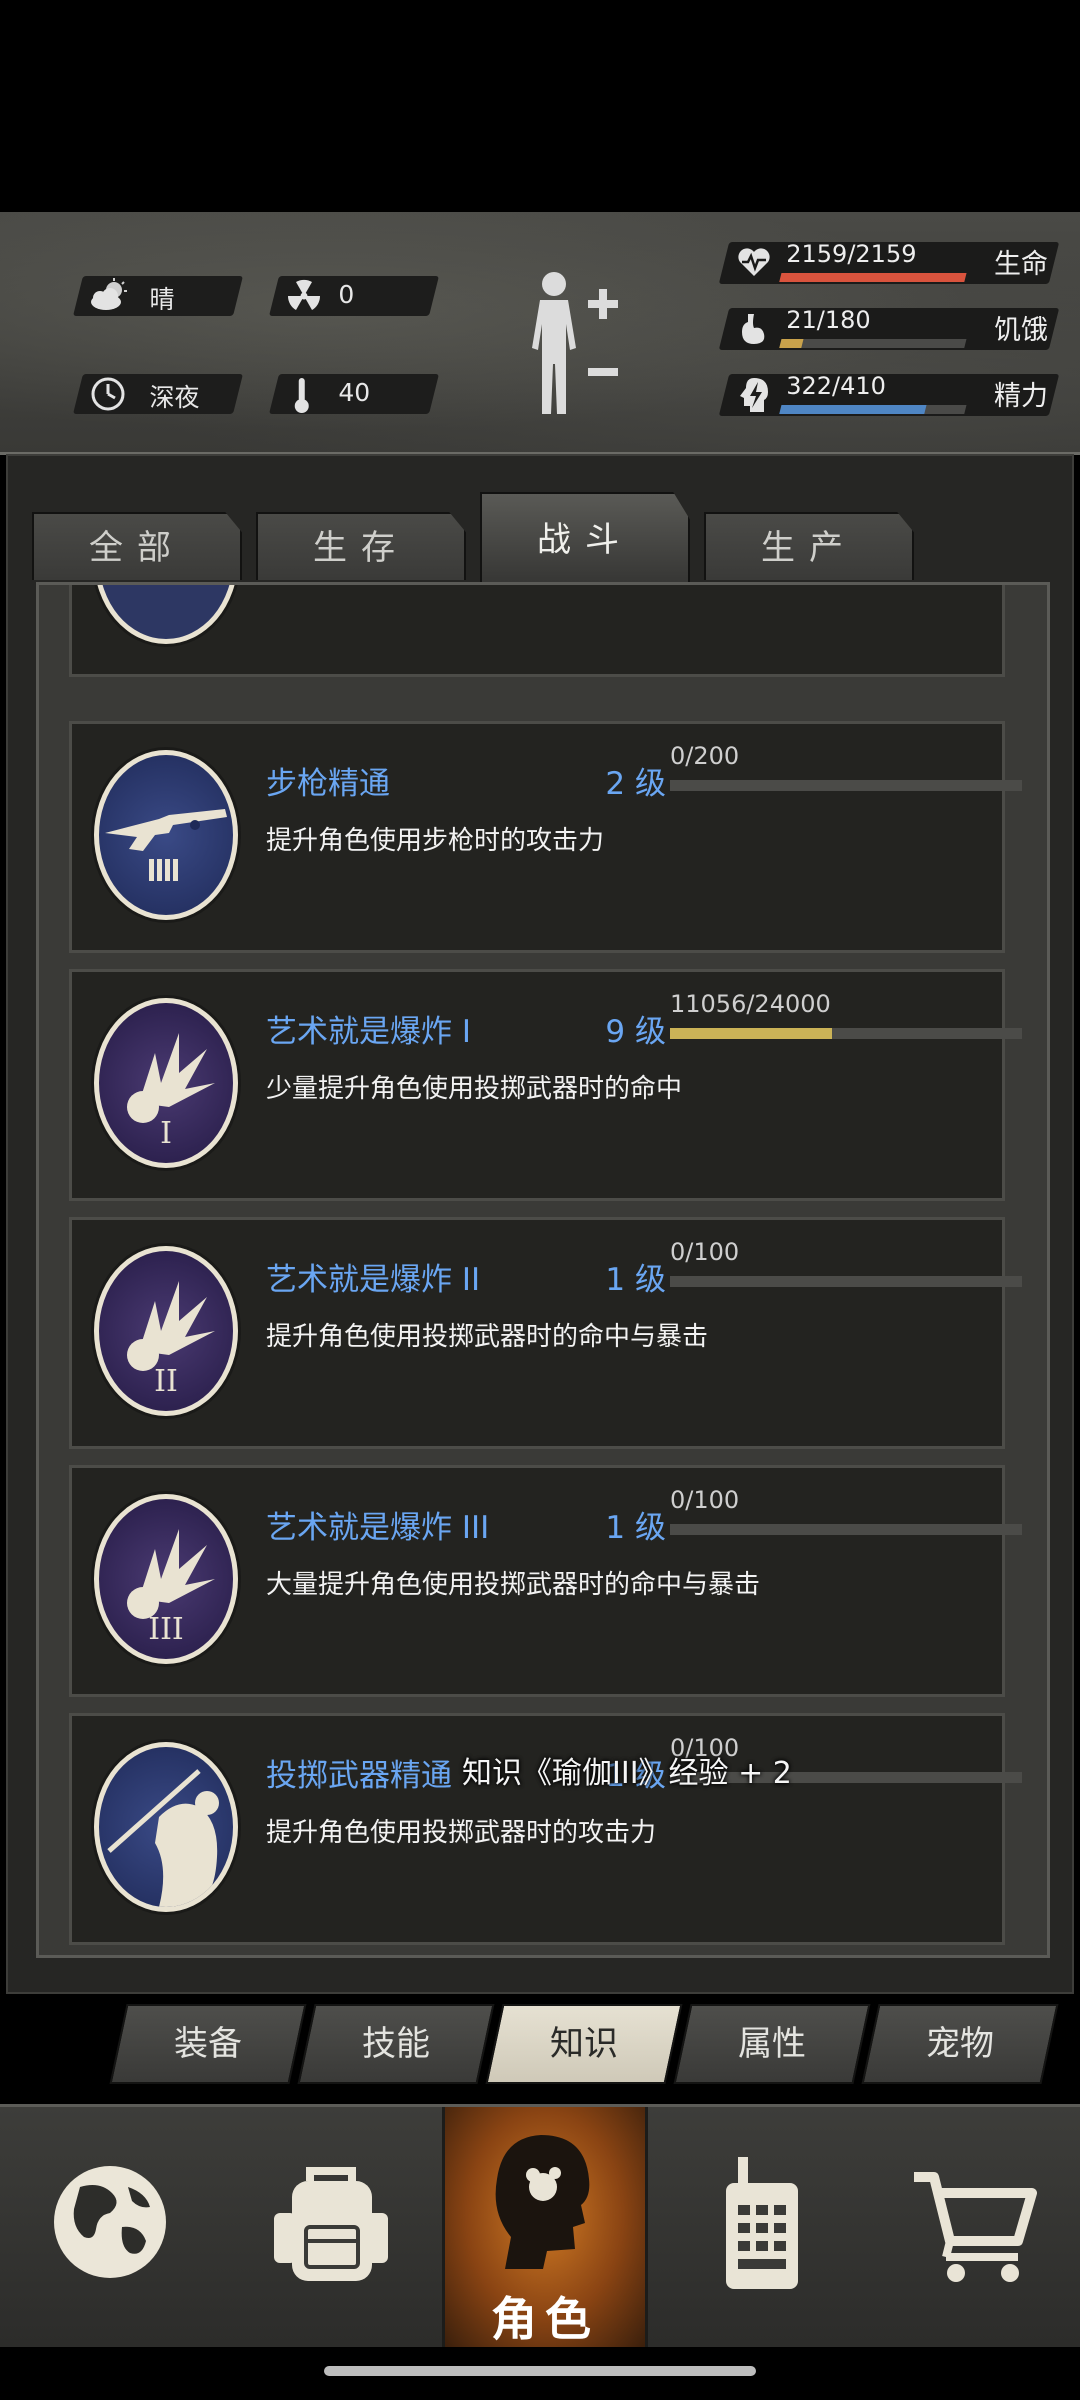 This screenshot has width=1080, height=2400. I want to click on tab-skills: 技能, so click(396, 2044).